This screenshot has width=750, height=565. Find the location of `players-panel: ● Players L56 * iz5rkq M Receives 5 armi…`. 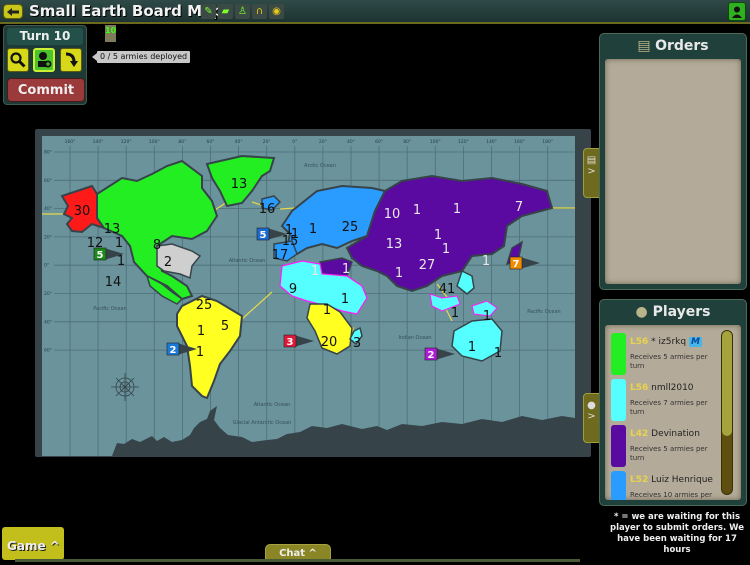

players-panel: ● Players L56 * iz5rkq M Receives 5 armi… is located at coordinates (673, 402).